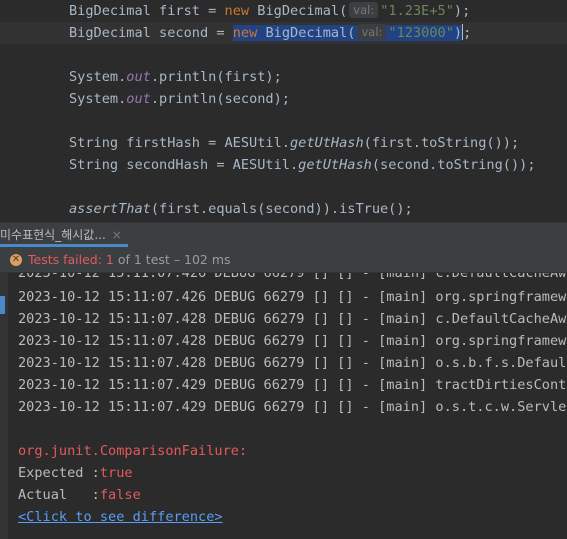 Image resolution: width=567 pixels, height=539 pixels. Describe the element at coordinates (117, 235) in the screenshot. I see `close-icon: ×` at that location.